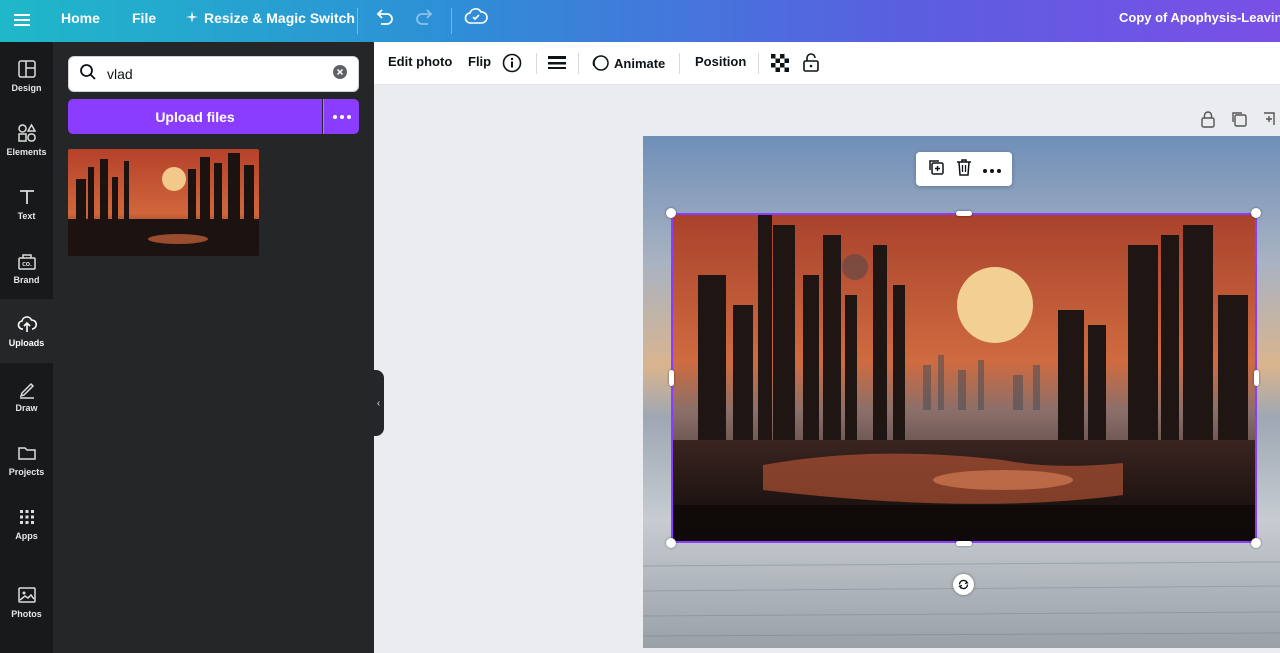 The image size is (1280, 653). Describe the element at coordinates (26, 408) in the screenshot. I see `rail-label: Draw` at that location.